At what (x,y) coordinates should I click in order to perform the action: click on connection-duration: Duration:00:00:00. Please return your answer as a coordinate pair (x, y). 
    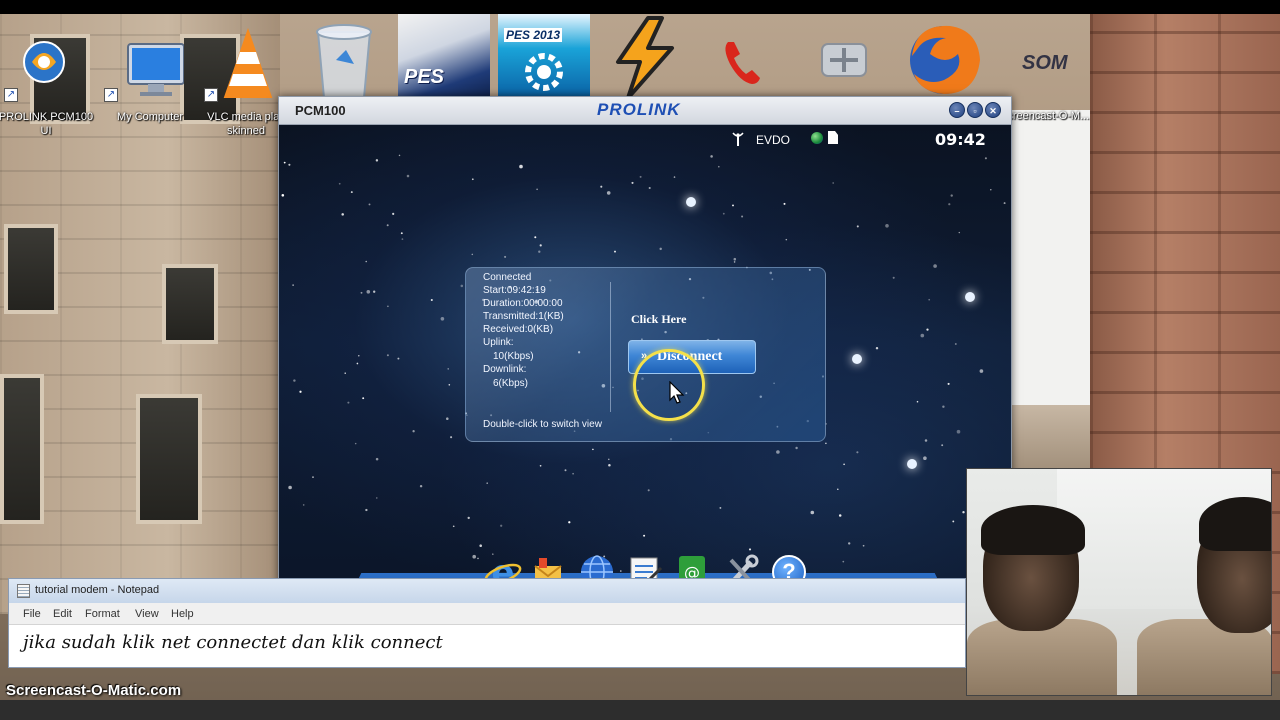
    Looking at the image, I should click on (523, 303).